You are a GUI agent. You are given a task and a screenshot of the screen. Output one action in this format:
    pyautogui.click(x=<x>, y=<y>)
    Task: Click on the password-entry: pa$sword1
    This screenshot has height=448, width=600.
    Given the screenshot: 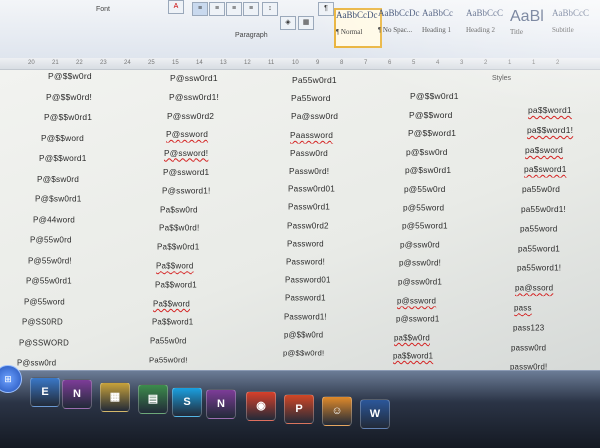 What is the action you would take?
    pyautogui.click(x=545, y=169)
    